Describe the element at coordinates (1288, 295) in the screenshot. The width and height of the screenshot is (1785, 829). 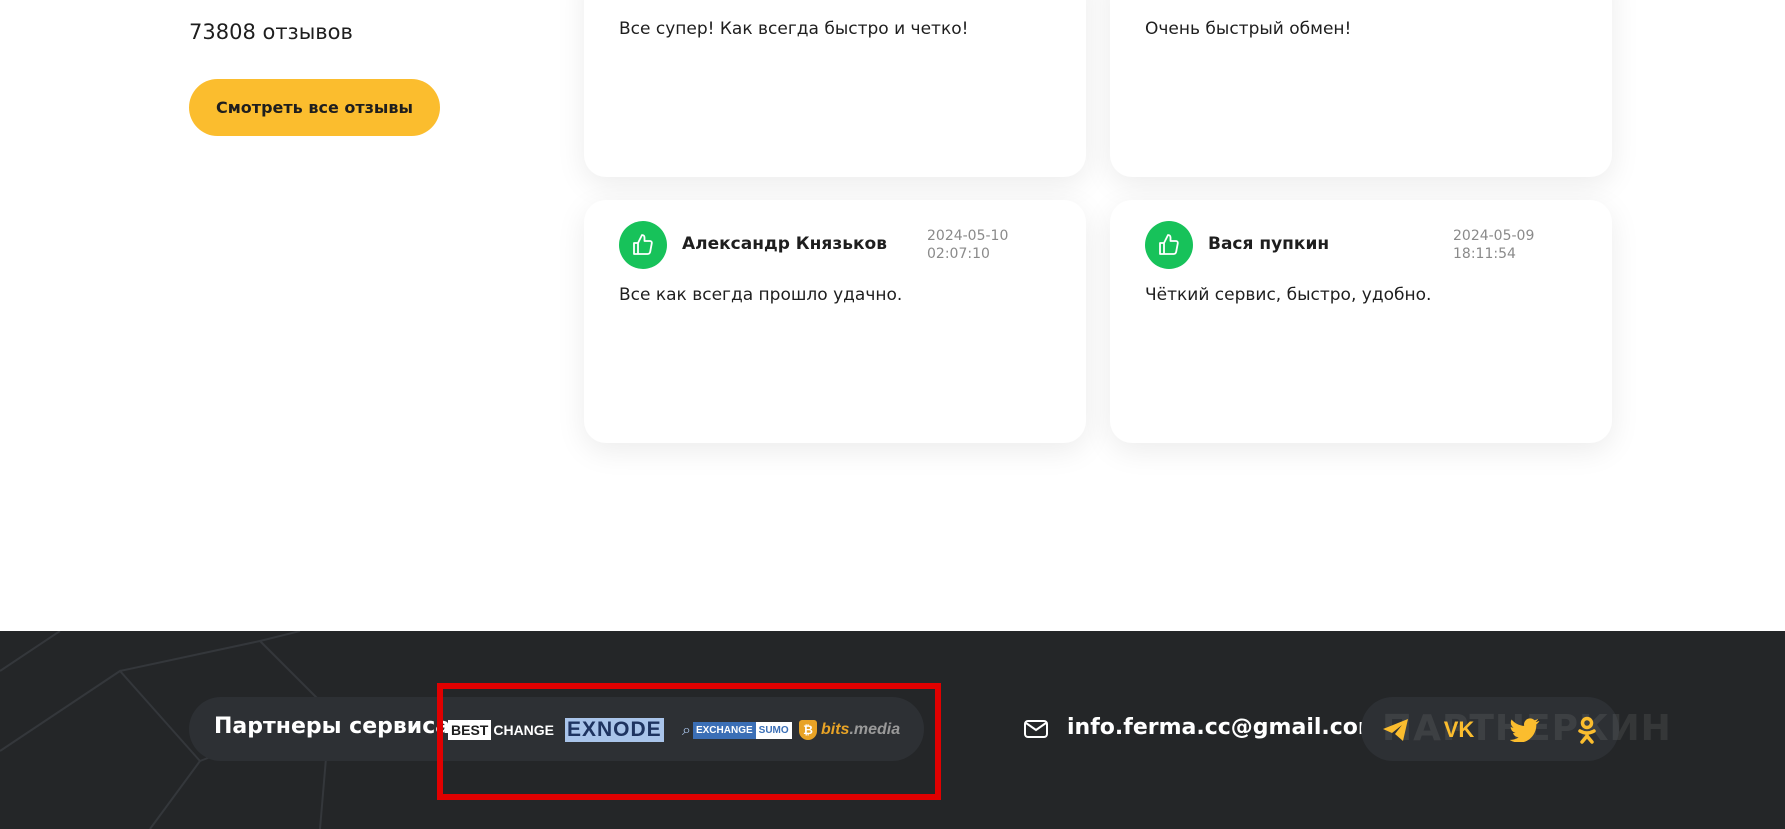
I see `review-text: Чёткий сервис, быстро, удобно.` at that location.